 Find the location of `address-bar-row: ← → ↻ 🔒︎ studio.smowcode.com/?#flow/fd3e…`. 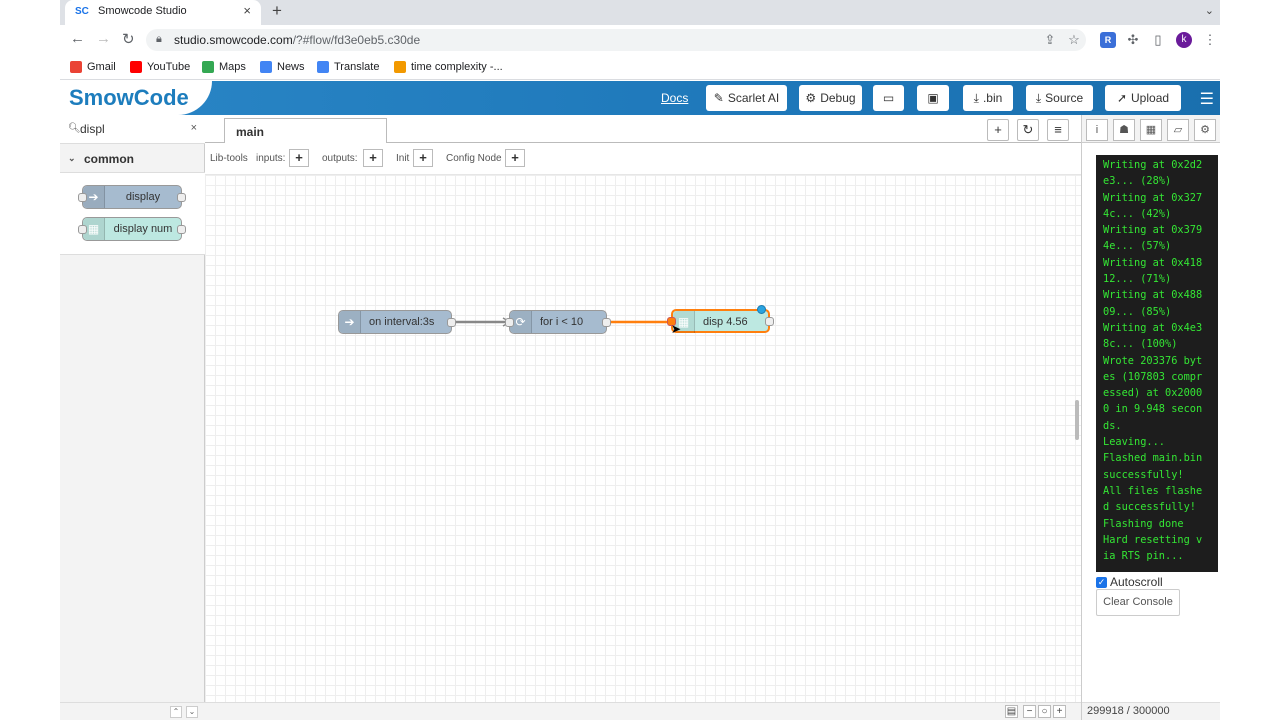

address-bar-row: ← → ↻ 🔒︎ studio.smowcode.com/?#flow/fd3e… is located at coordinates (640, 40).